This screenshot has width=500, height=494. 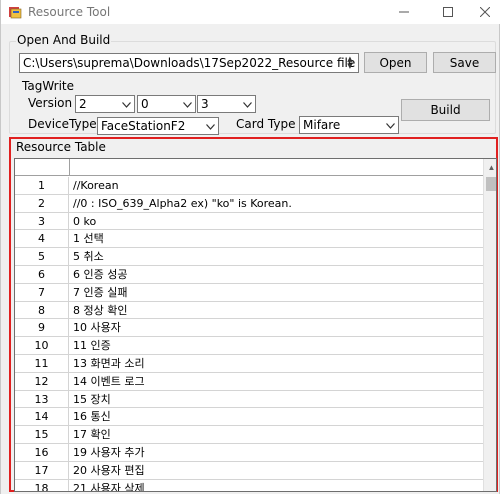 I want to click on row-number: 17, so click(x=42, y=470).